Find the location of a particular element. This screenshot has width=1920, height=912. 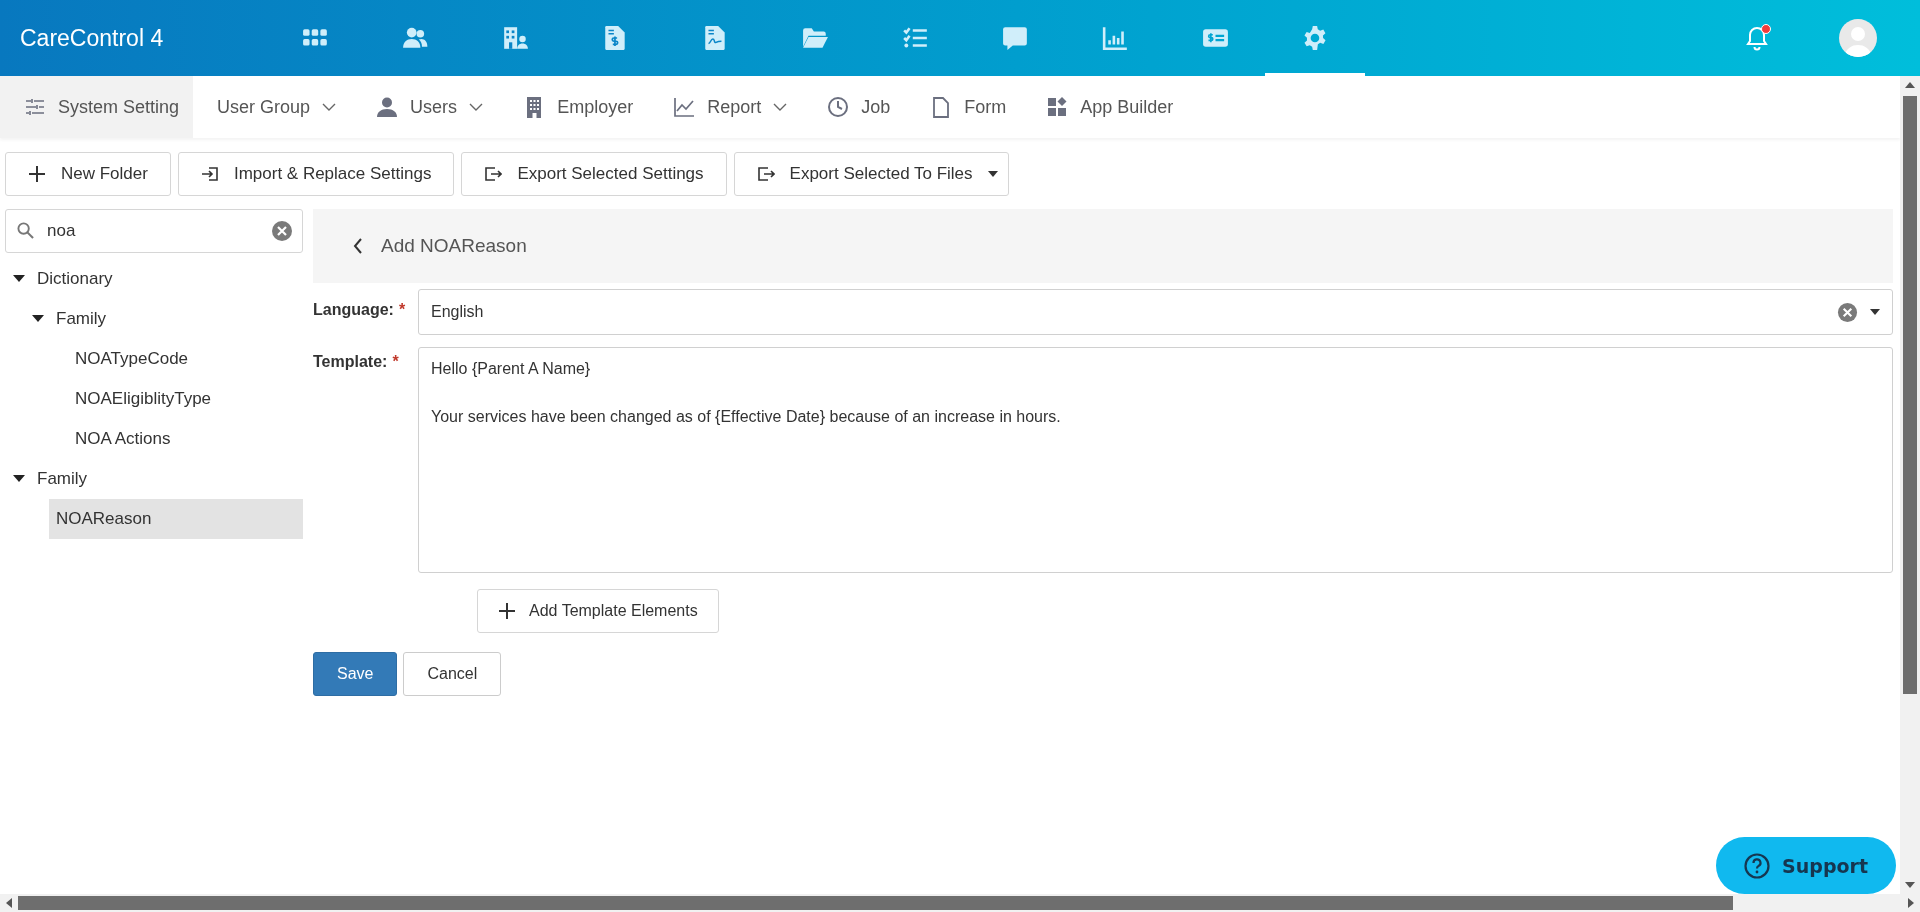

toolbar-button: Export Selected To Files is located at coordinates (871, 174).